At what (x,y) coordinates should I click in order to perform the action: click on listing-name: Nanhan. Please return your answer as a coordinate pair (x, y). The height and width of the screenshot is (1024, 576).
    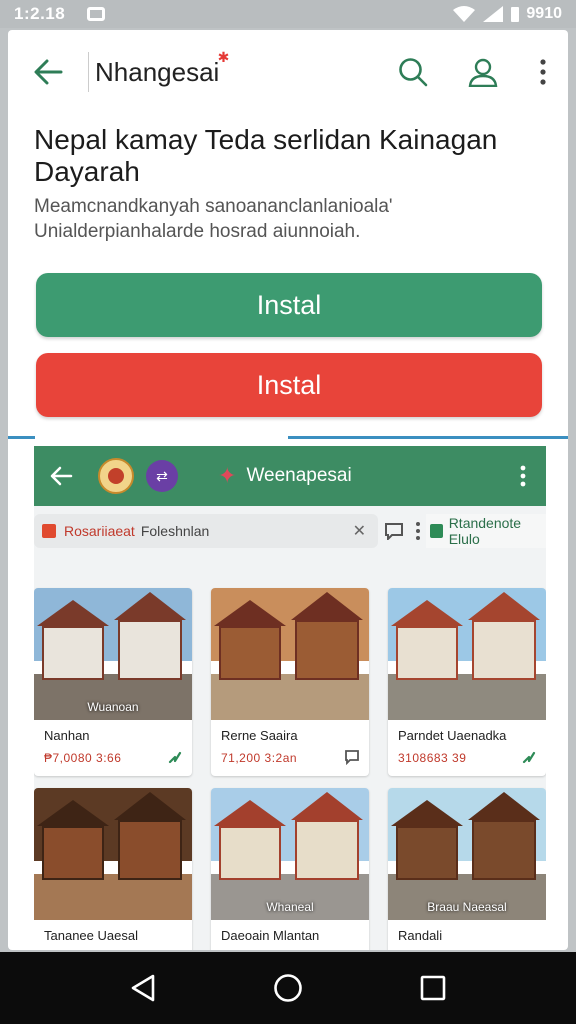
    Looking at the image, I should click on (67, 735).